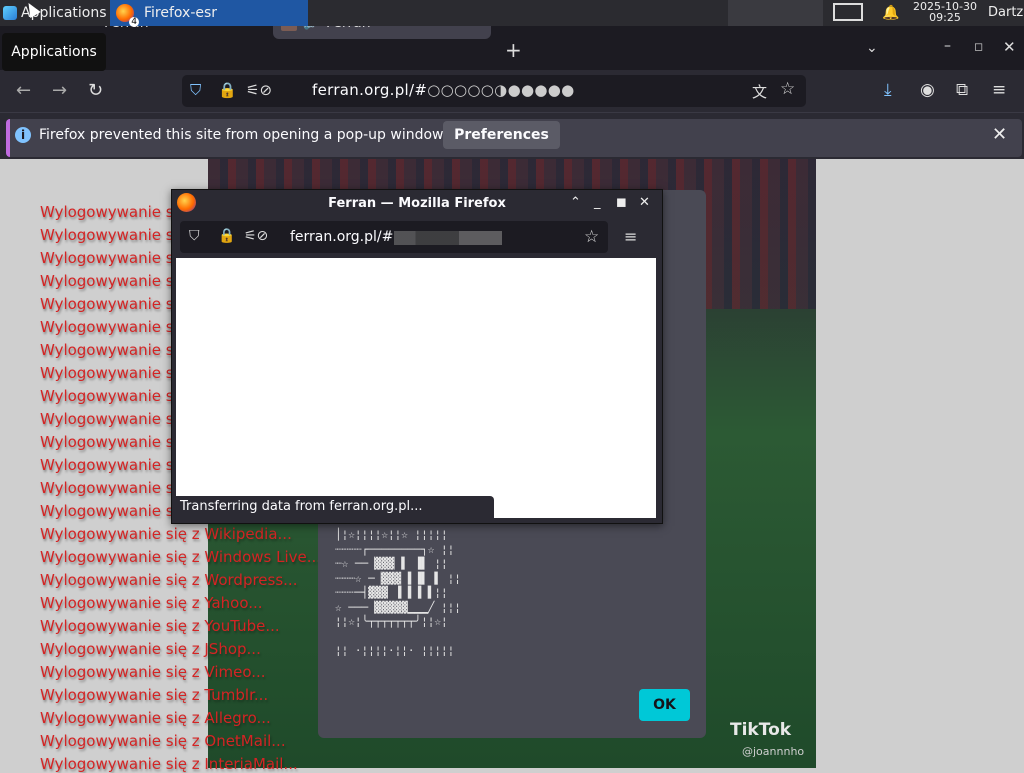 This screenshot has width=1024, height=773. I want to click on panel-spacer, so click(775, 13).